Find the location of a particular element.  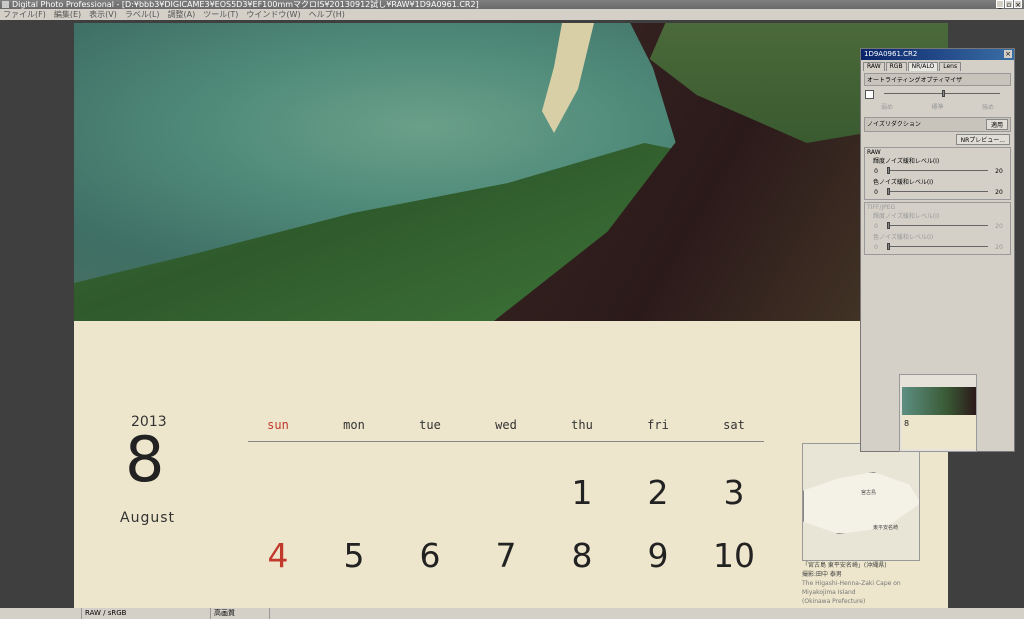

day-cell: 10 is located at coordinates (734, 555).